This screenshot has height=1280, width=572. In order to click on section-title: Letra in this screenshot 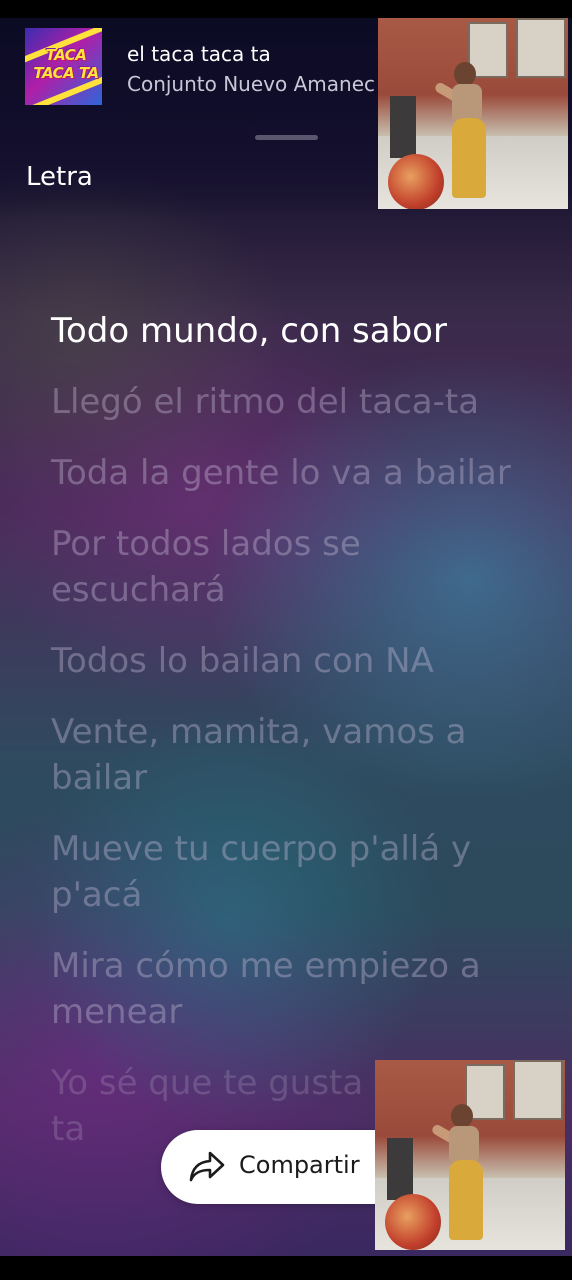, I will do `click(59, 177)`.